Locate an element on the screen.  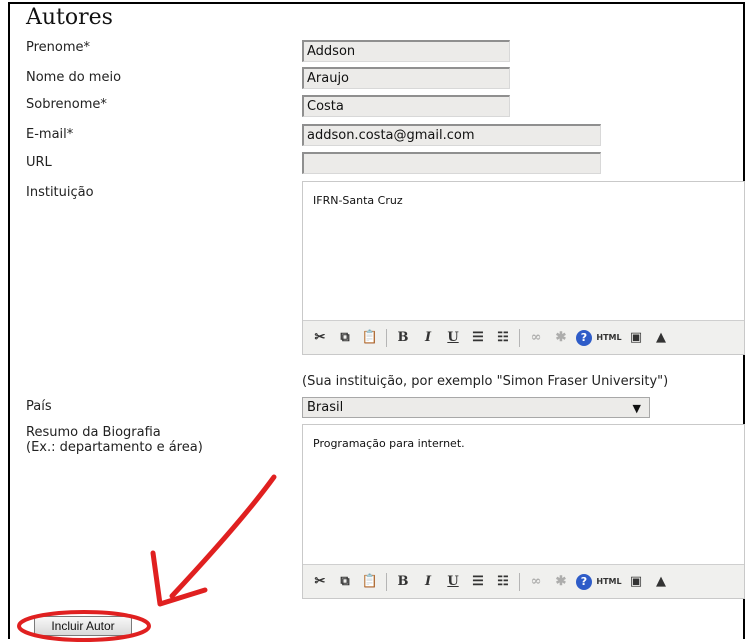
add-author-button: Incluir Autor is located at coordinates (83, 626).